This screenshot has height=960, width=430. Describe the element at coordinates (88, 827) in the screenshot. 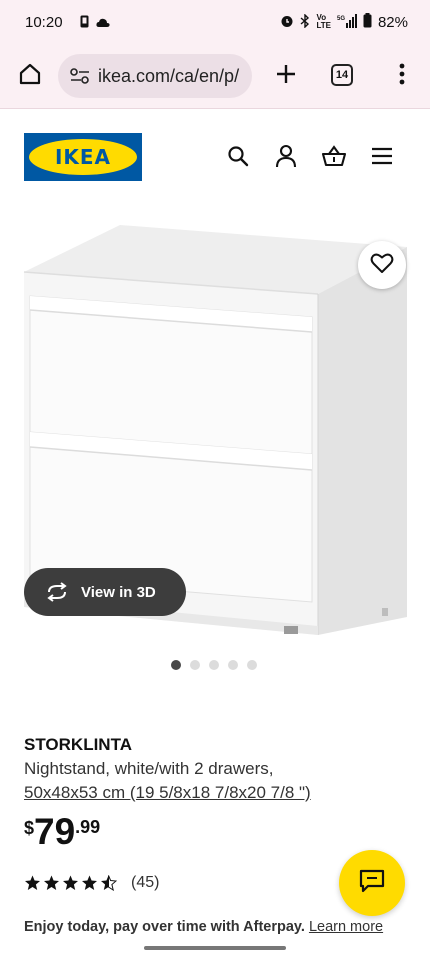

I see `price-decimal: .99` at that location.